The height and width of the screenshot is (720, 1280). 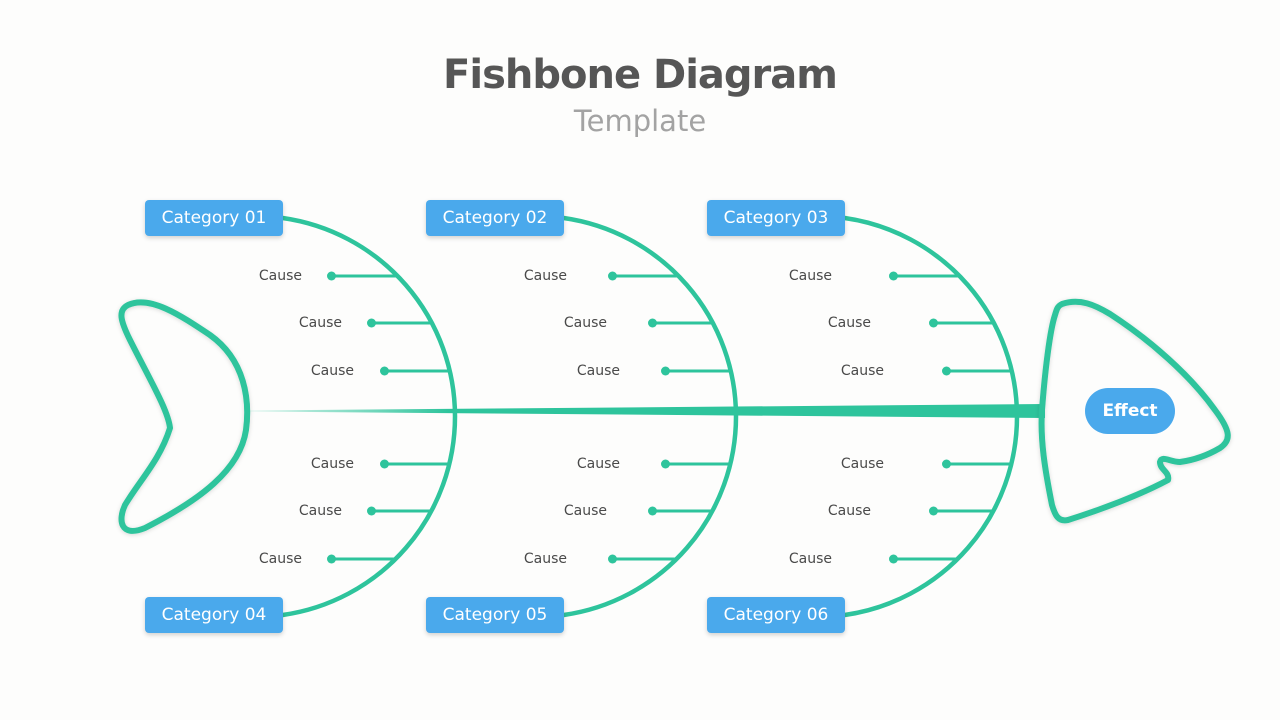 I want to click on category-box-06: Category 06, so click(x=776, y=615).